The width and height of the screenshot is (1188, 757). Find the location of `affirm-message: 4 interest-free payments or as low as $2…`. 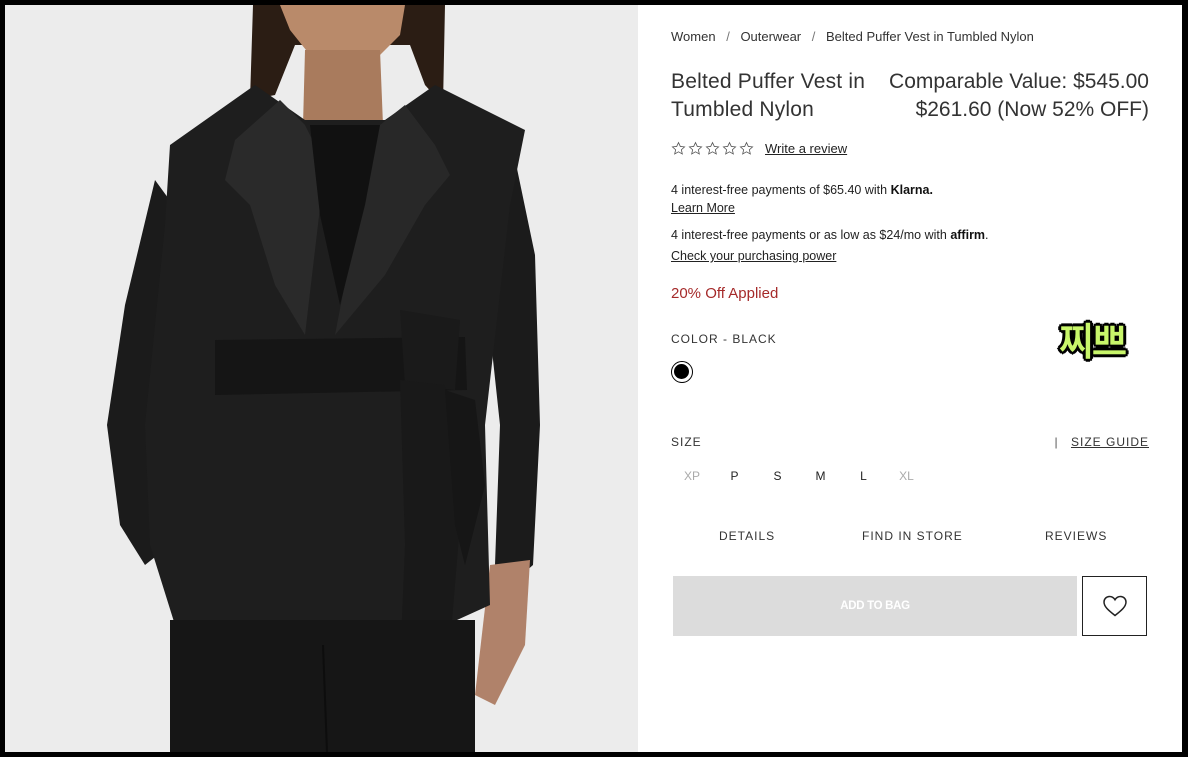

affirm-message: 4 interest-free payments or as low as $2… is located at coordinates (830, 235).